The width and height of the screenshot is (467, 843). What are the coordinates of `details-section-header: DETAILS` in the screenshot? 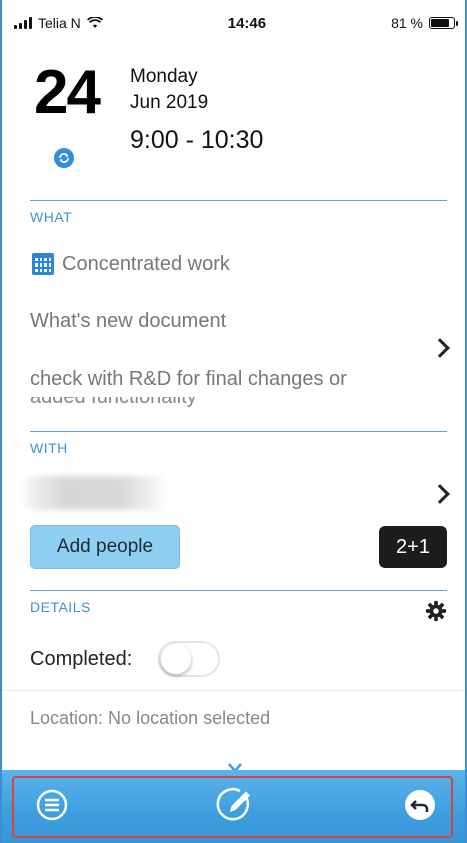 It's located at (238, 602).